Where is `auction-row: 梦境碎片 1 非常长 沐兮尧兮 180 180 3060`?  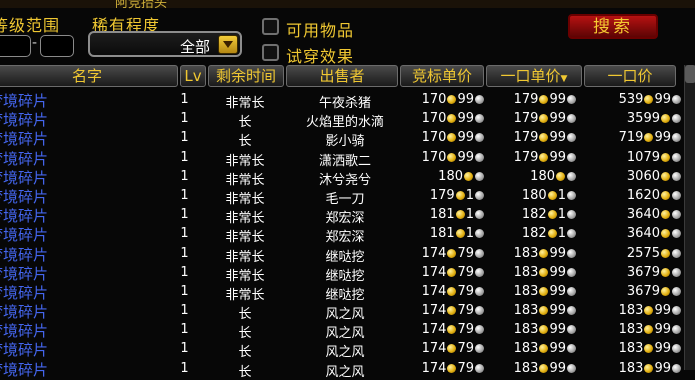 auction-row: 梦境碎片 1 非常长 沐兮尧兮 180 180 3060 is located at coordinates (341, 177).